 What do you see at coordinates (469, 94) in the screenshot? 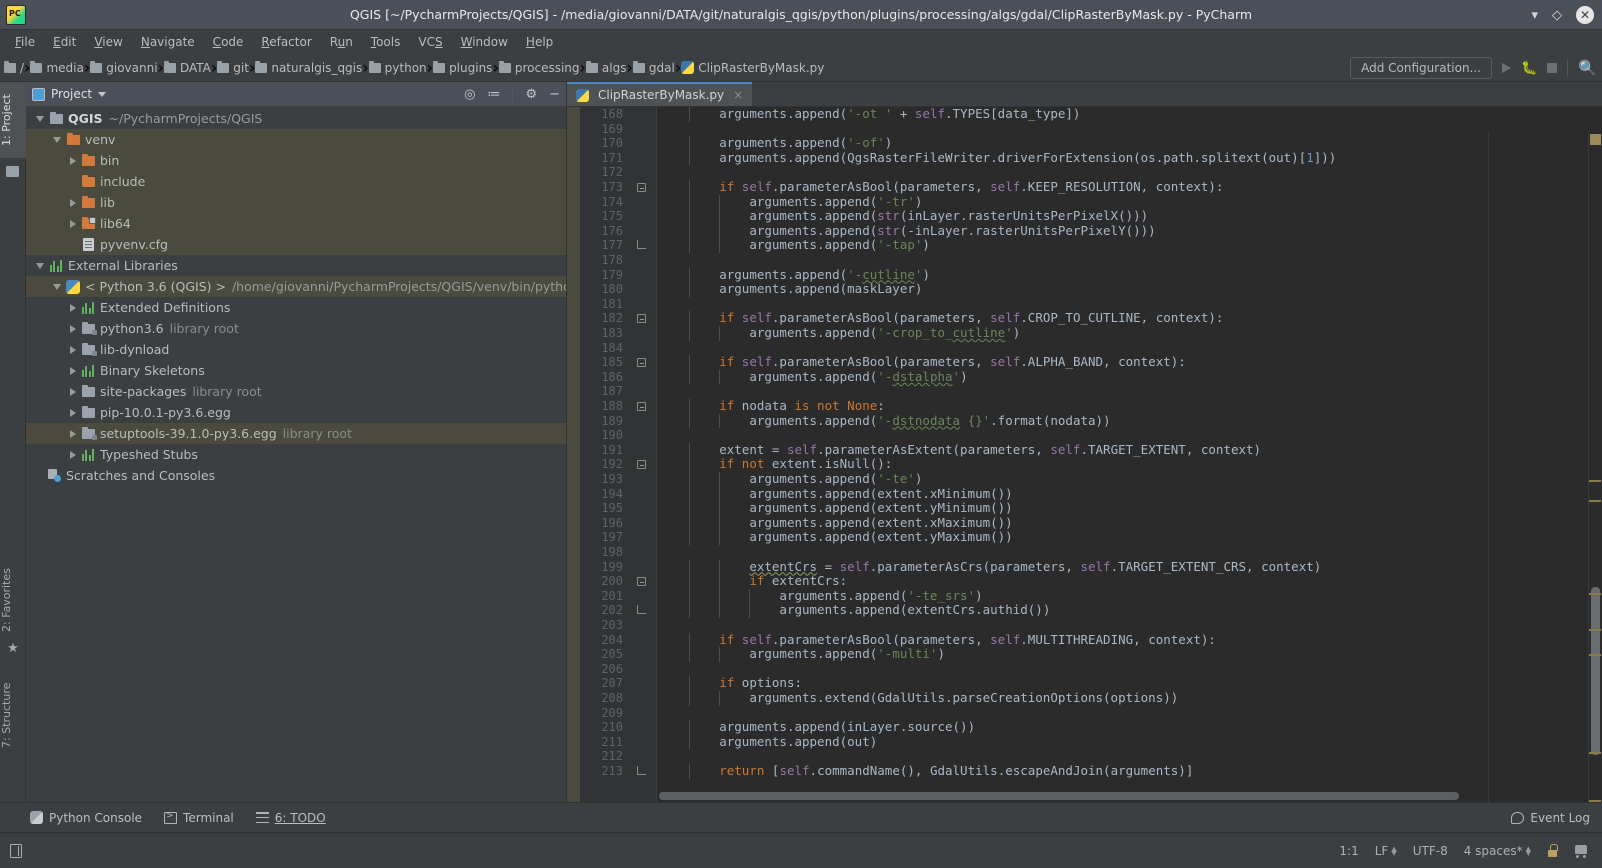
I see `locate-icon: ◎` at bounding box center [469, 94].